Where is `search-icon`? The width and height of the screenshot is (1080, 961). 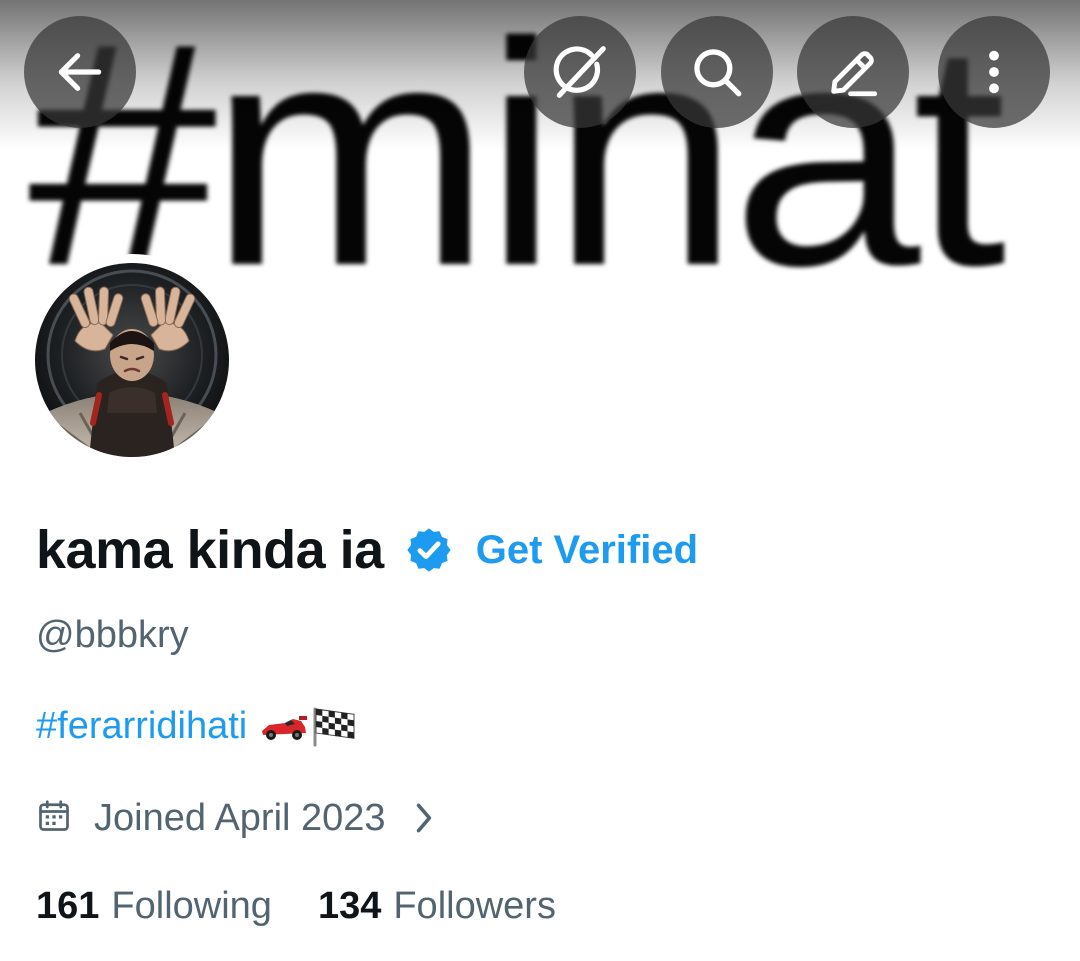 search-icon is located at coordinates (717, 72).